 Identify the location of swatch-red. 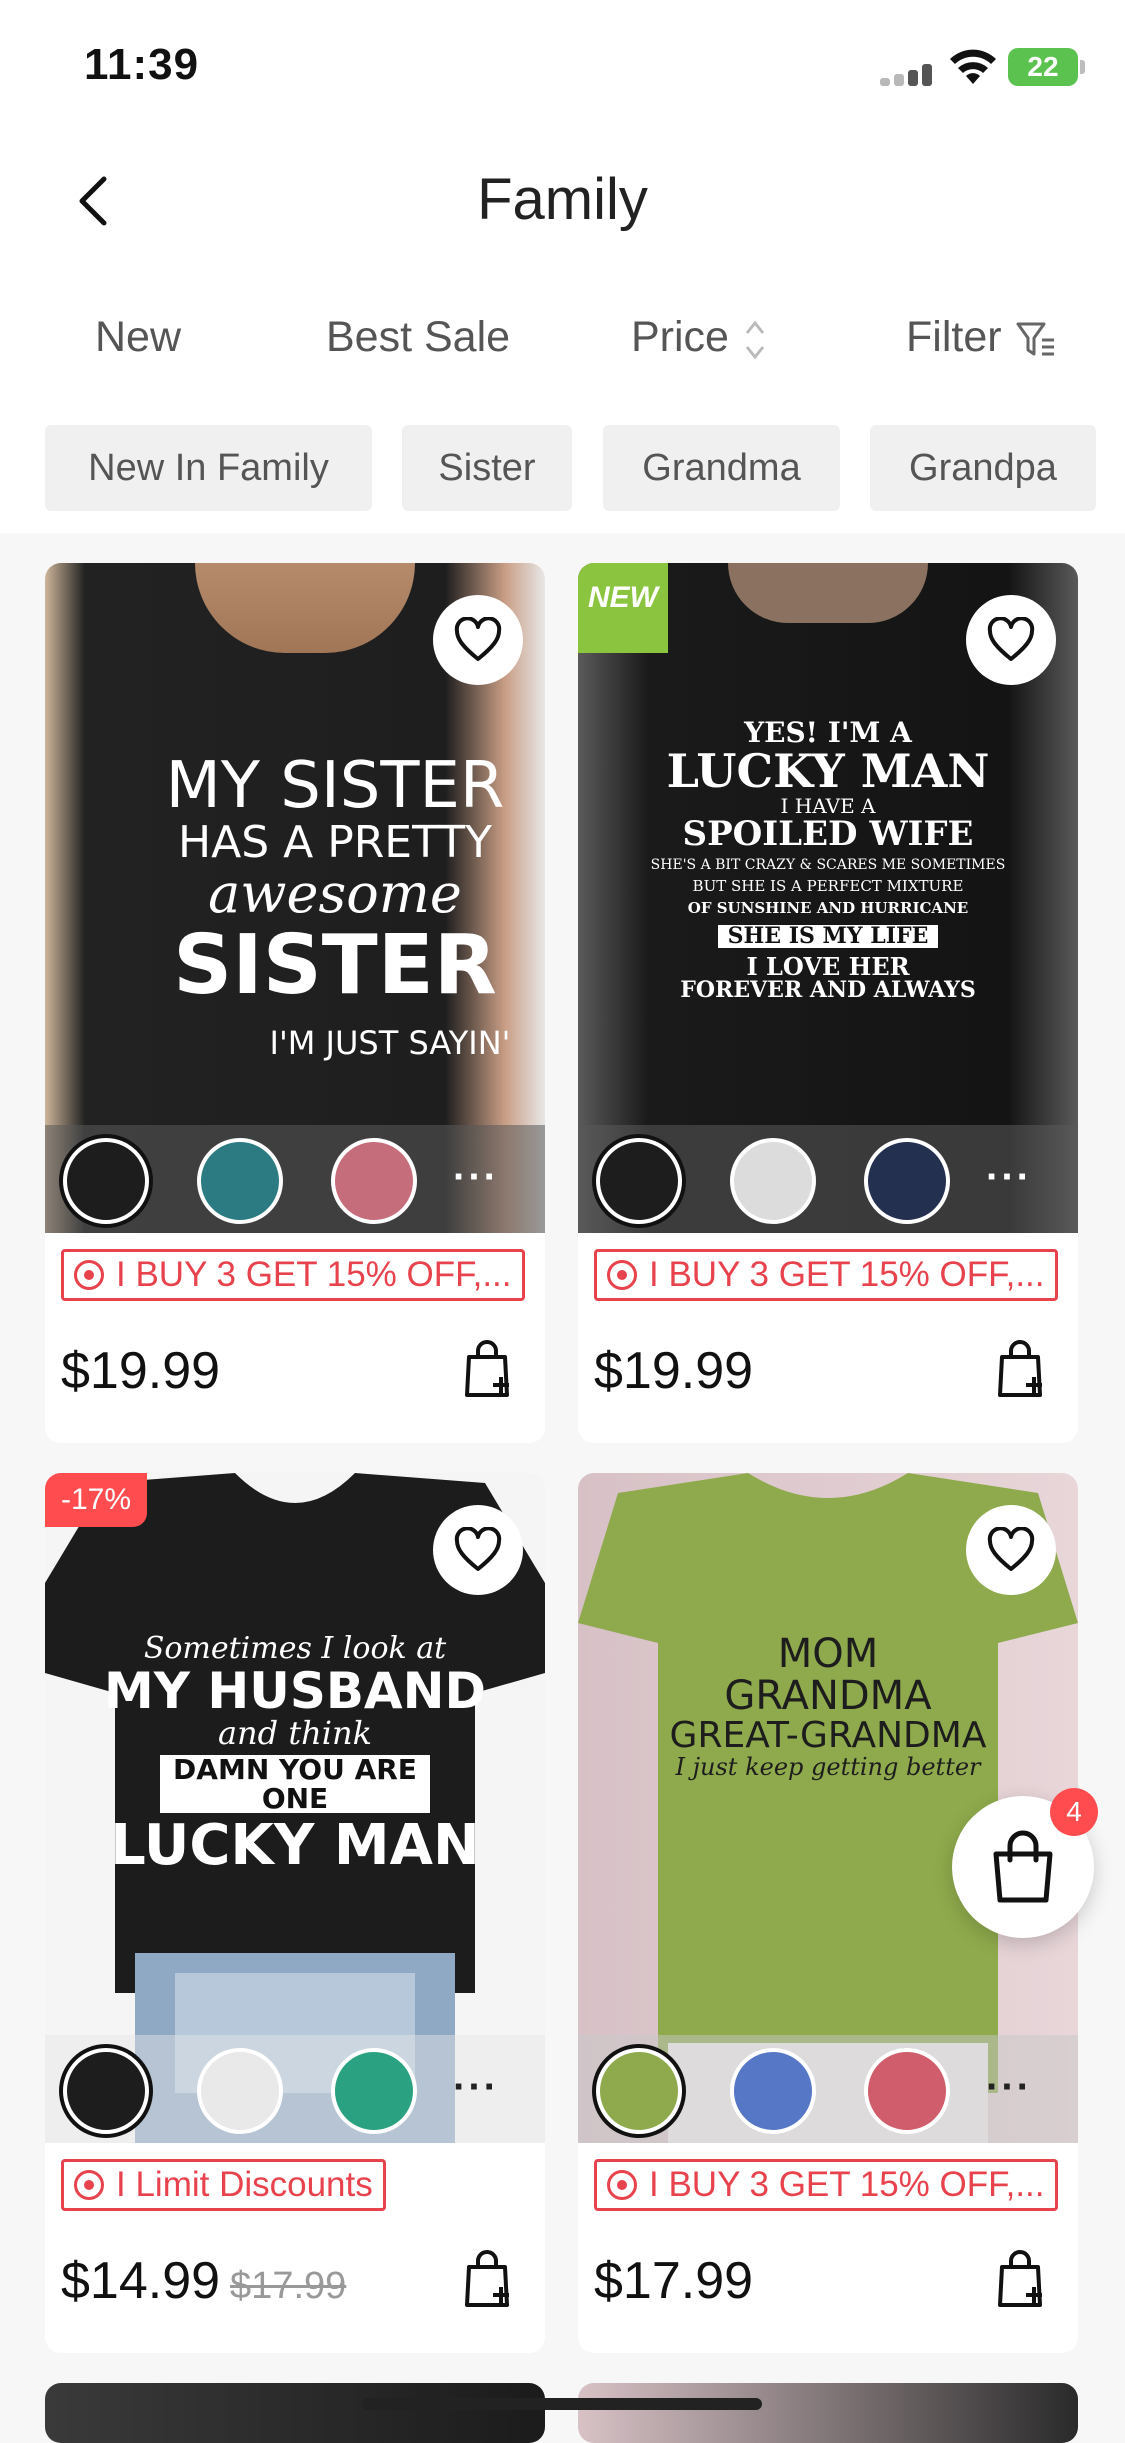
(907, 2091).